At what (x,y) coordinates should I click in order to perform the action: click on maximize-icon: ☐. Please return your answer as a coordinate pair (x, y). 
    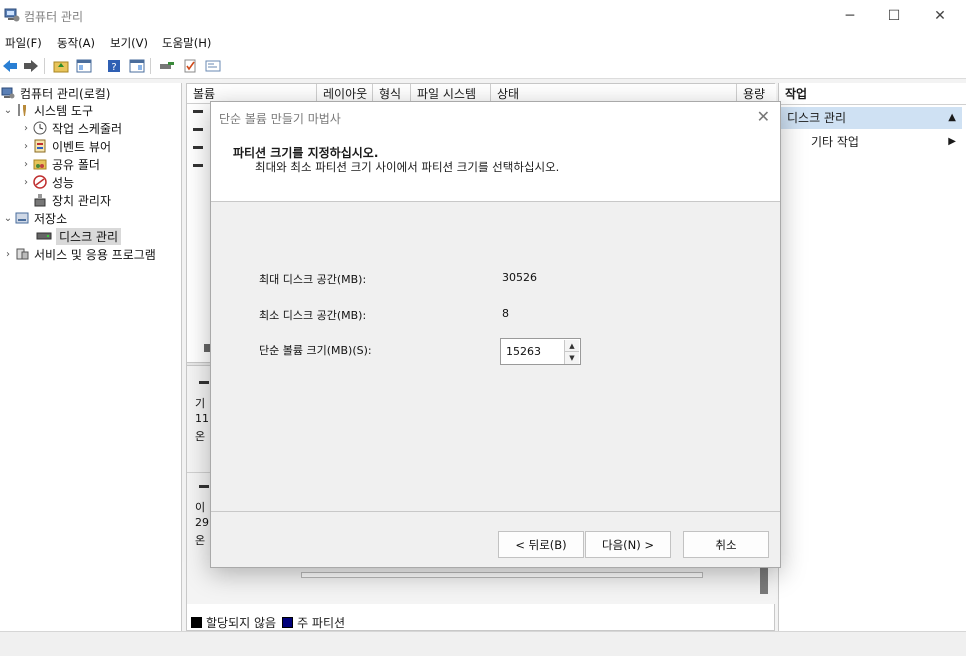
    Looking at the image, I should click on (894, 15).